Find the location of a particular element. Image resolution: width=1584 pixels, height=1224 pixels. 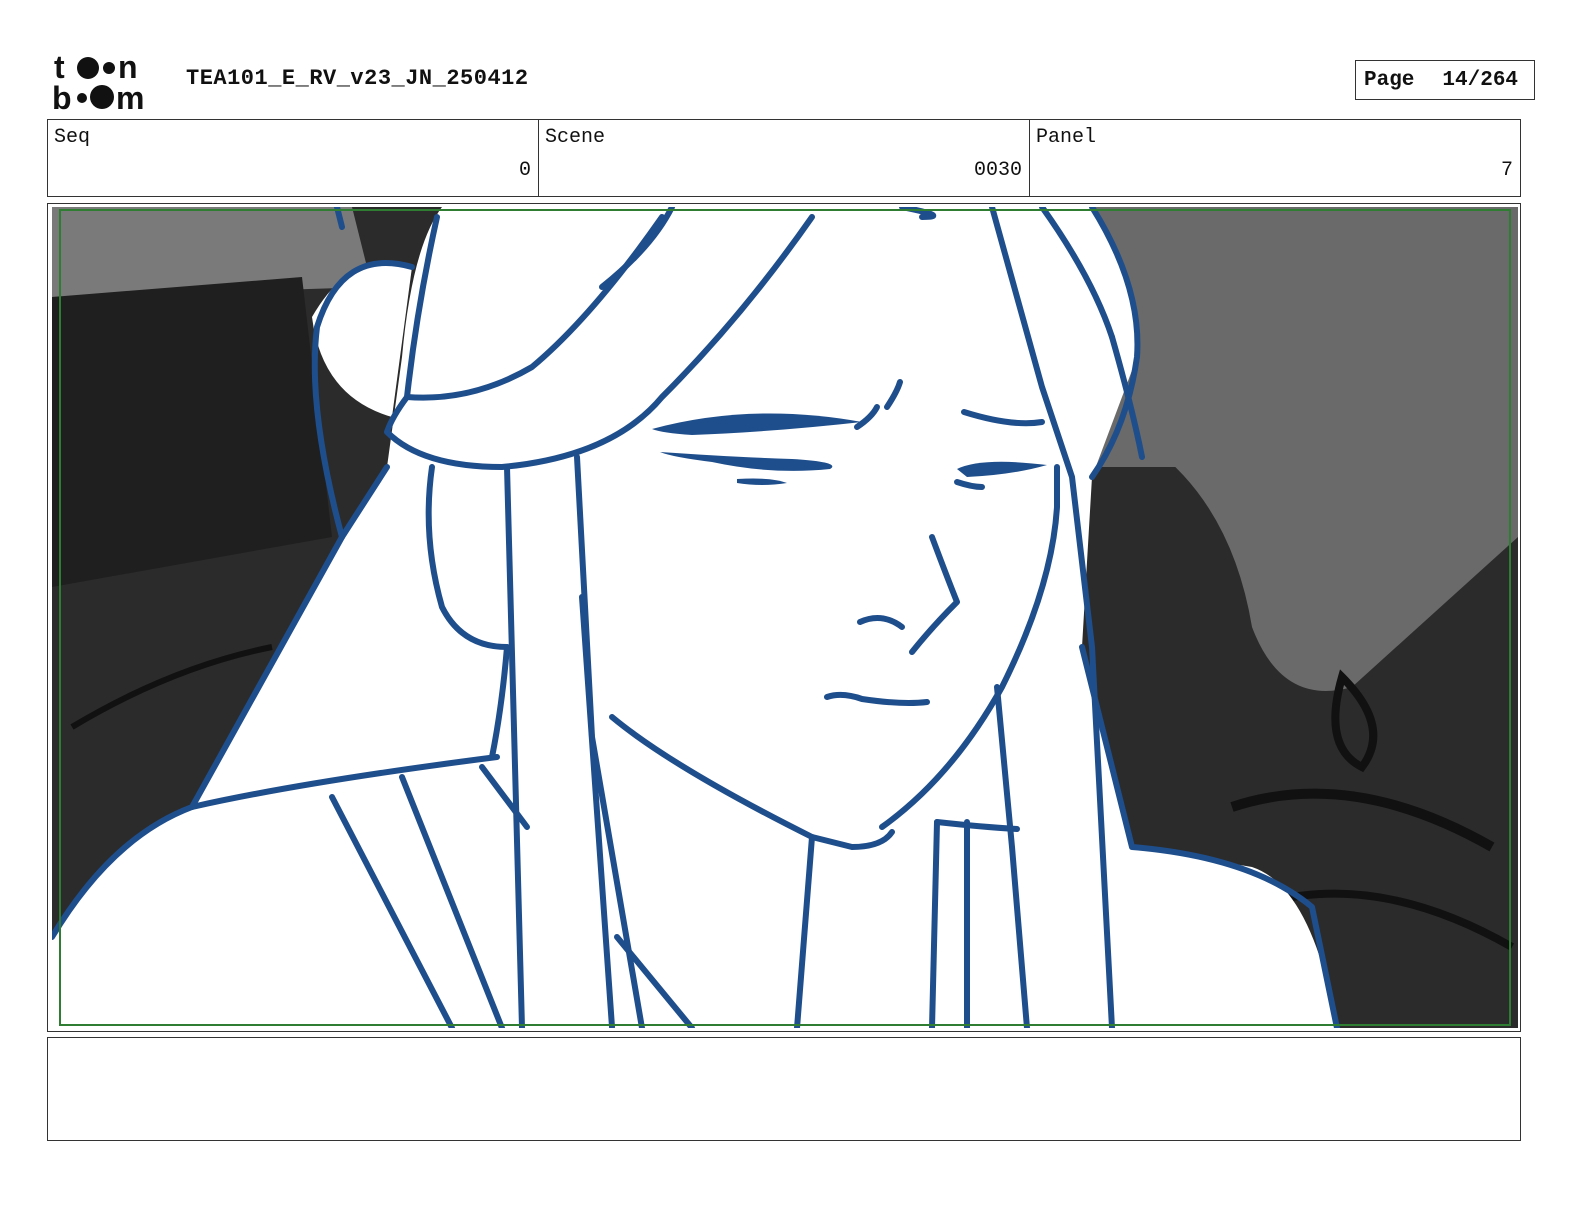

page-indicator: Page 14/264 is located at coordinates (1445, 80).